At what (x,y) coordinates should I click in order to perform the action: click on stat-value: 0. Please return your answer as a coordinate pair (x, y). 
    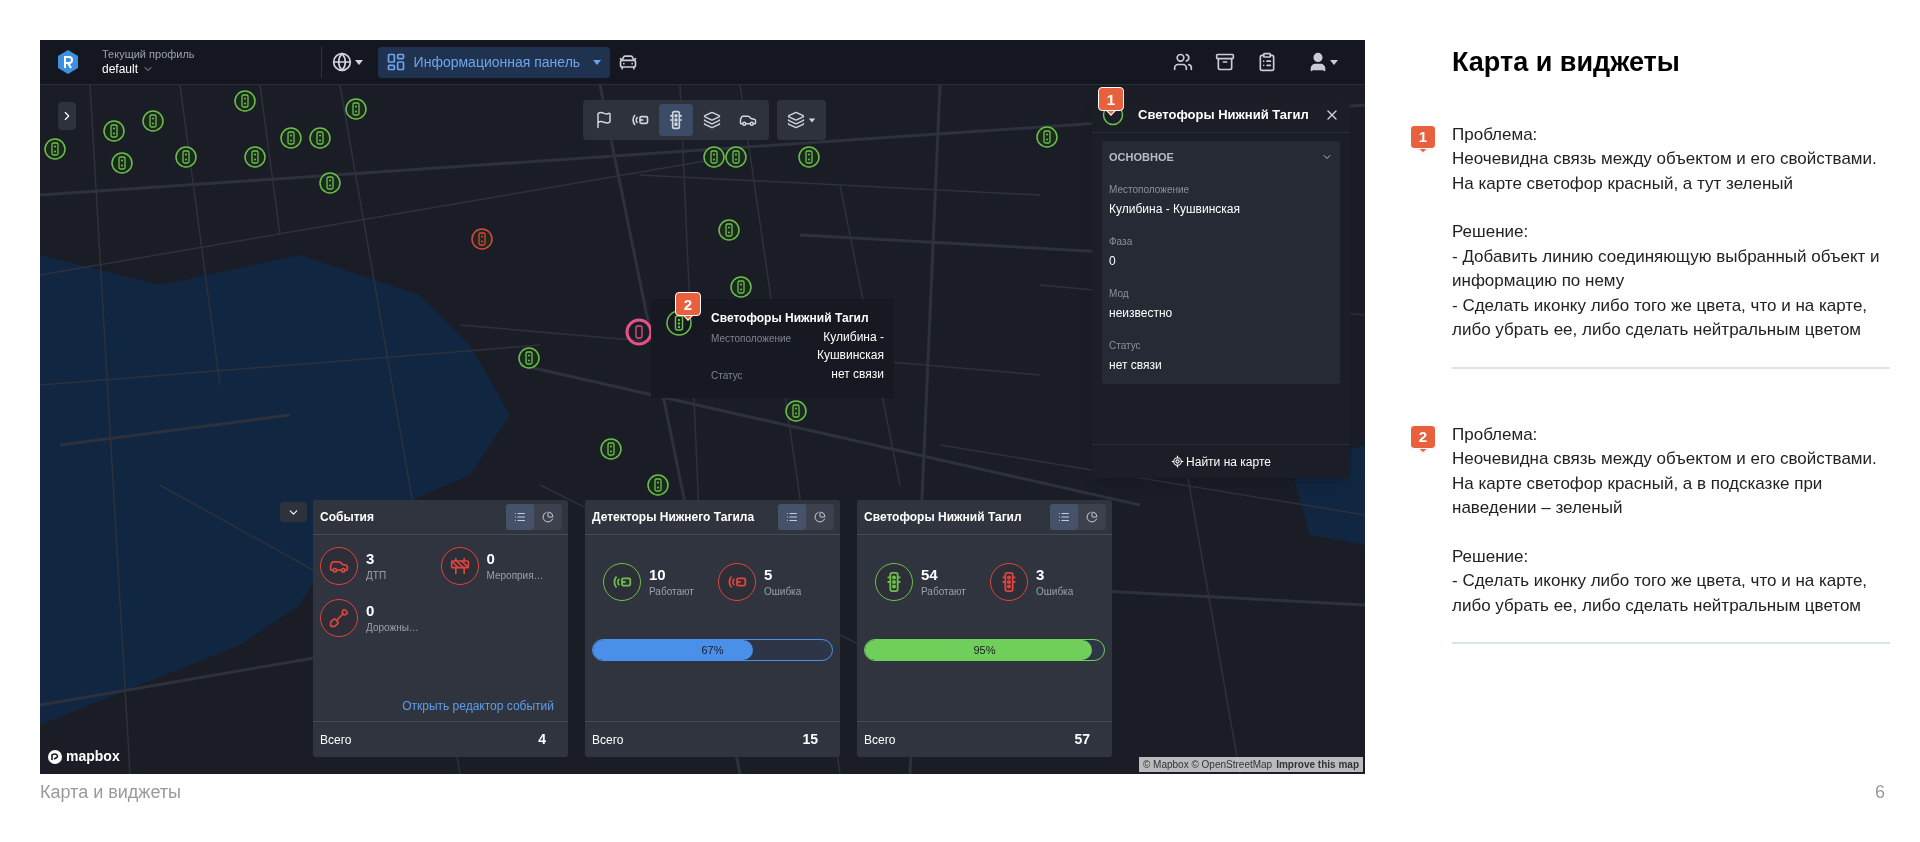
    Looking at the image, I should click on (491, 558).